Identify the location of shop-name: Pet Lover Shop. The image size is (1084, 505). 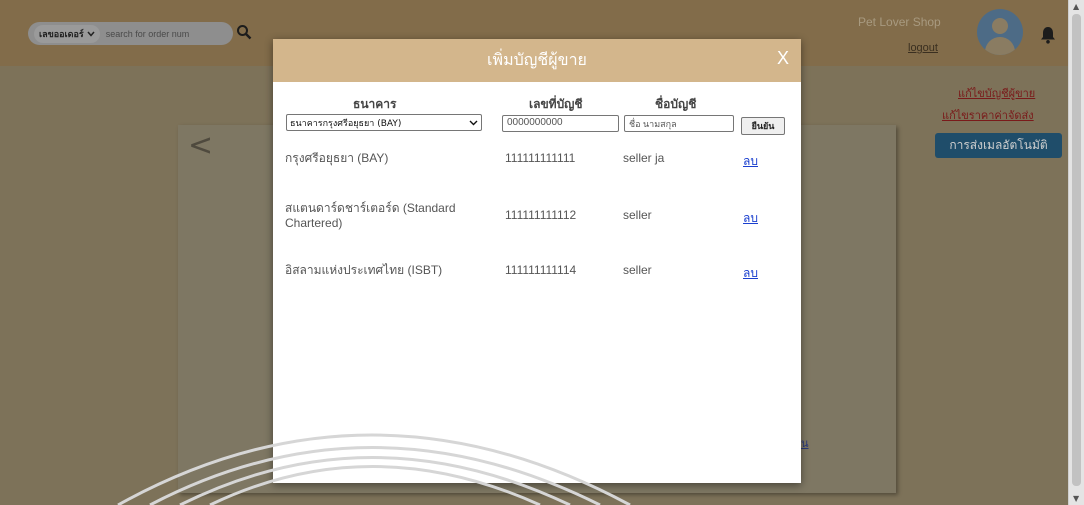
(899, 22).